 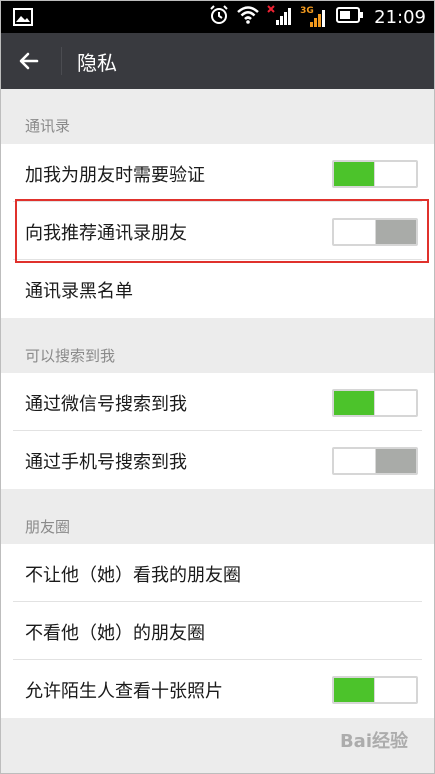 What do you see at coordinates (280, 17) in the screenshot?
I see `signal-icon` at bounding box center [280, 17].